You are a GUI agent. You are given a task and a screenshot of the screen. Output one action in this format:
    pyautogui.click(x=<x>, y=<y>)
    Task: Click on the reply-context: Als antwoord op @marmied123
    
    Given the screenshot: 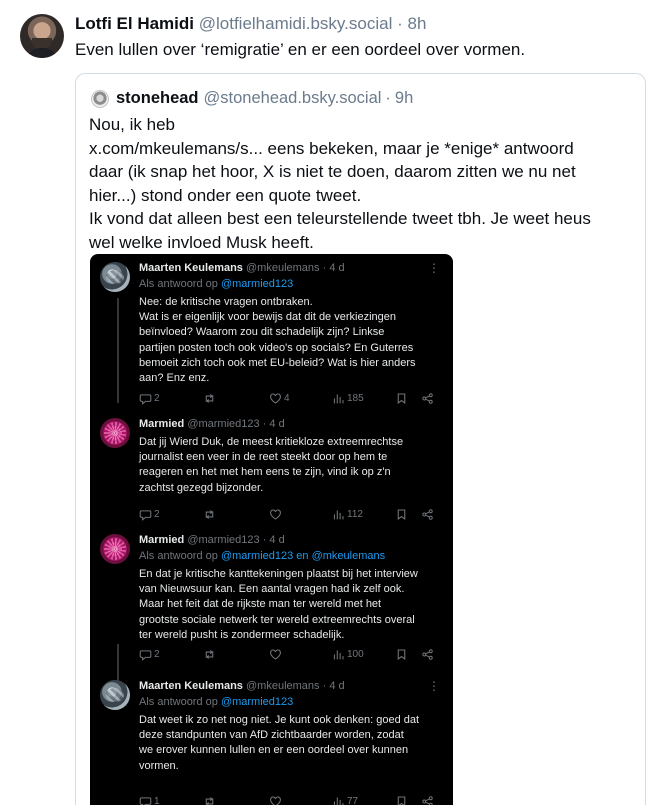 What is the action you would take?
    pyautogui.click(x=216, y=702)
    